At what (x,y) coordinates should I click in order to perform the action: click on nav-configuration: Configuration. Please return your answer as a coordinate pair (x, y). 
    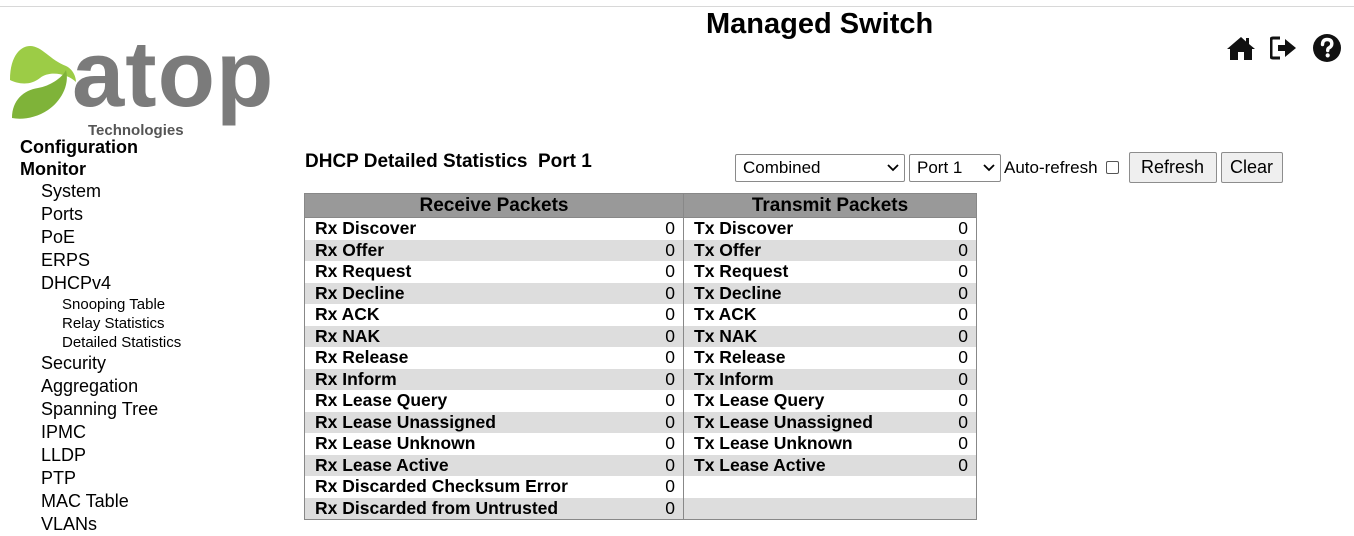
    Looking at the image, I should click on (100, 147).